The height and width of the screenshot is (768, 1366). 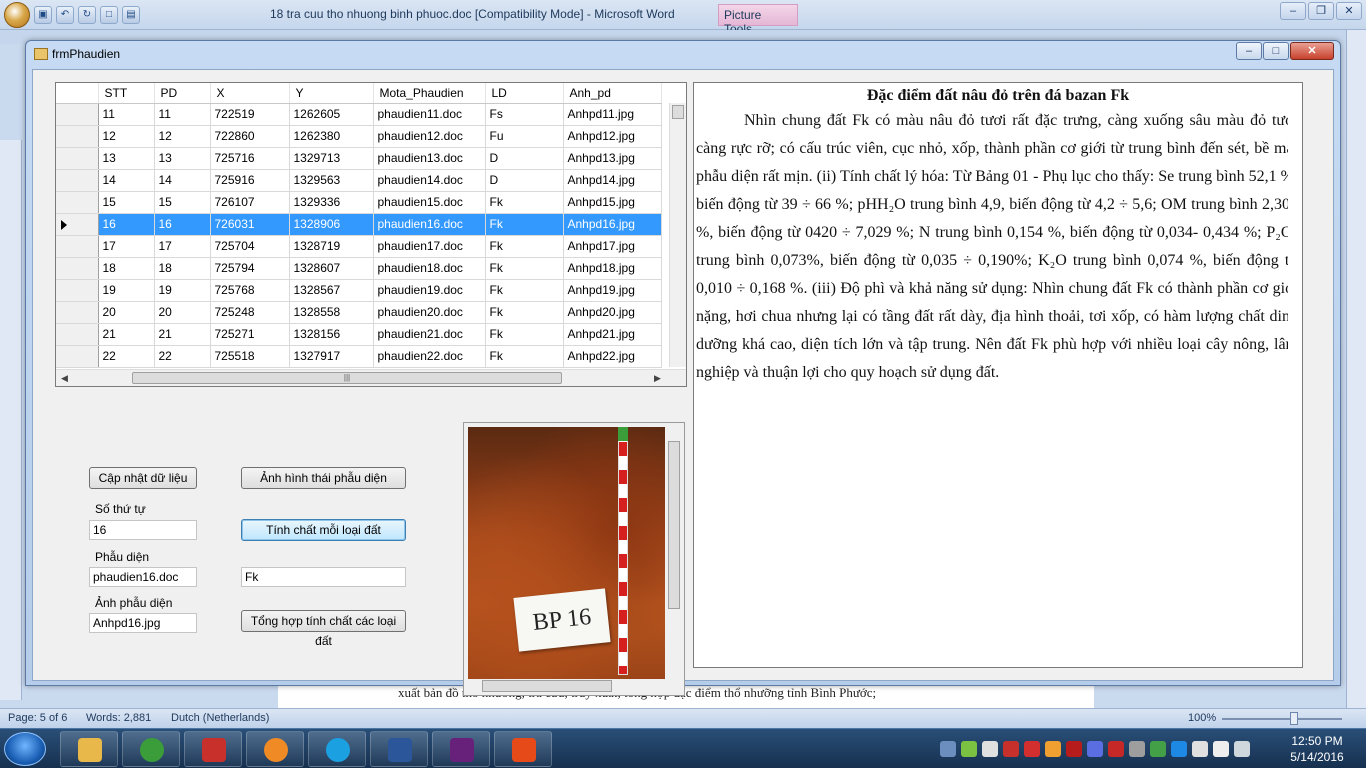 I want to click on language-indicator: Dutch (Netherlands), so click(x=220, y=718).